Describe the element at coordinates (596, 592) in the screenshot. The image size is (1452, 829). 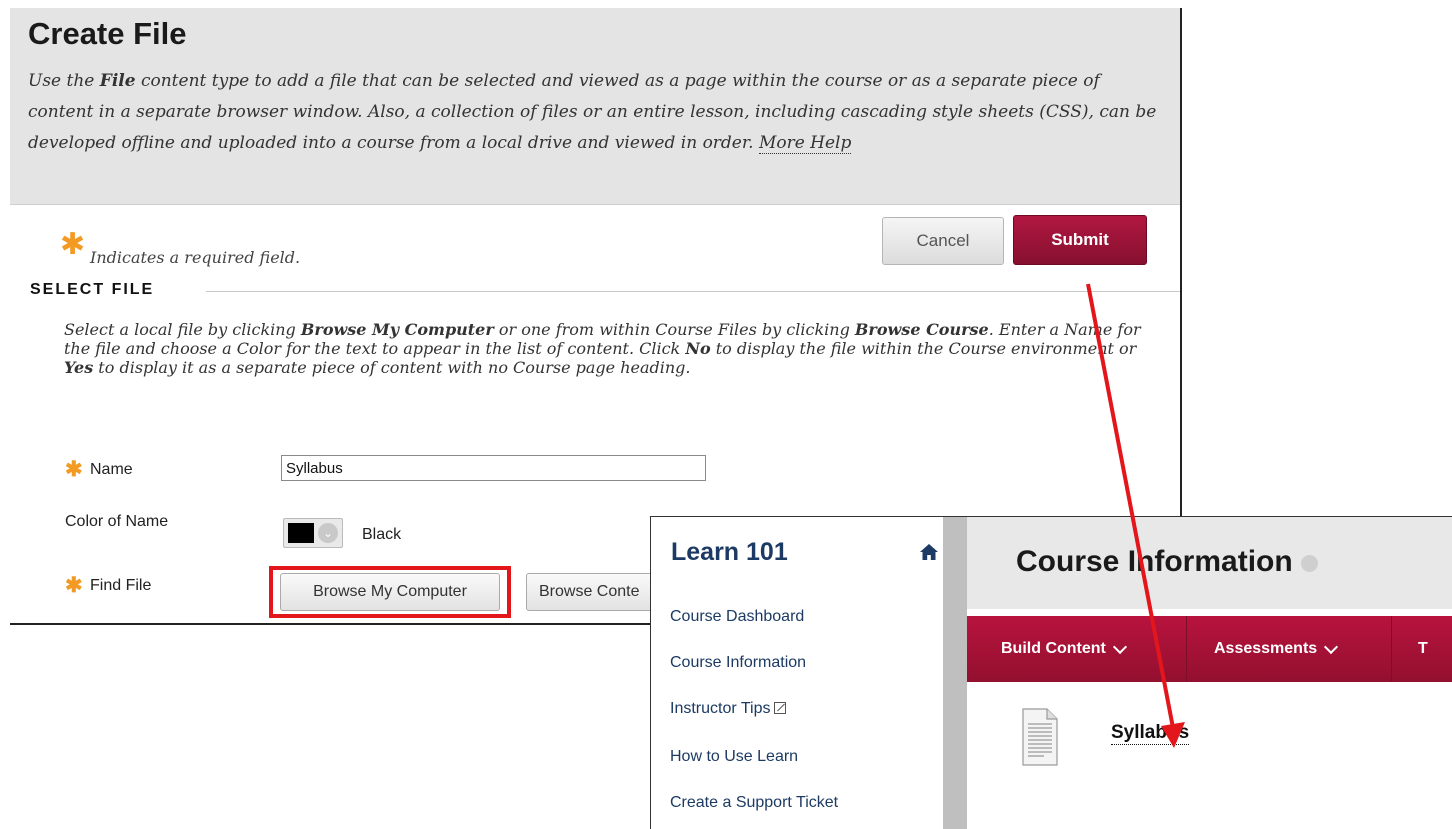
I see `browse-content-button: Browse Conte` at that location.